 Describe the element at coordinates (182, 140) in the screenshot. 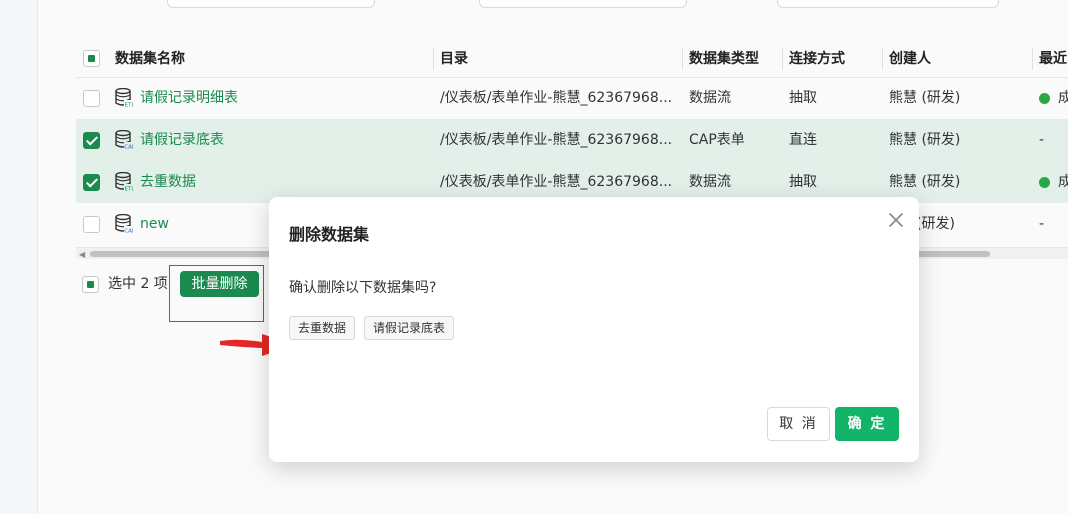

I see `dataset-name-link: 请假记录底表` at that location.